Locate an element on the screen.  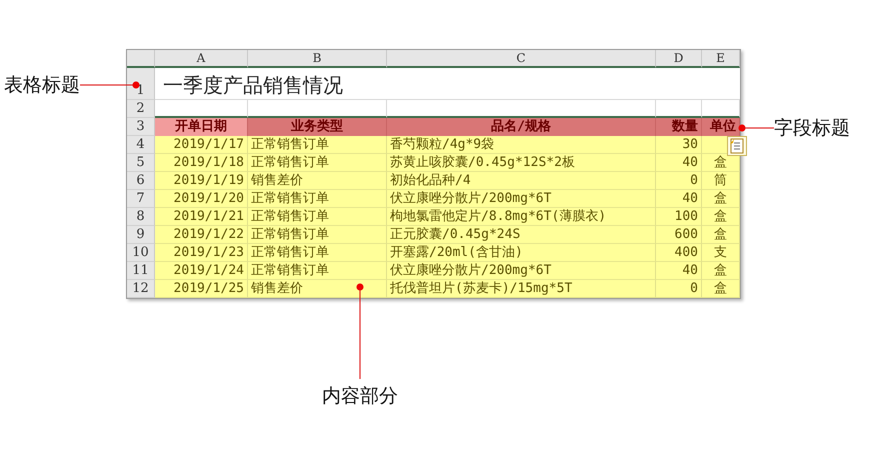
table-cell: 开塞露/20ml(含甘油) is located at coordinates (521, 253).